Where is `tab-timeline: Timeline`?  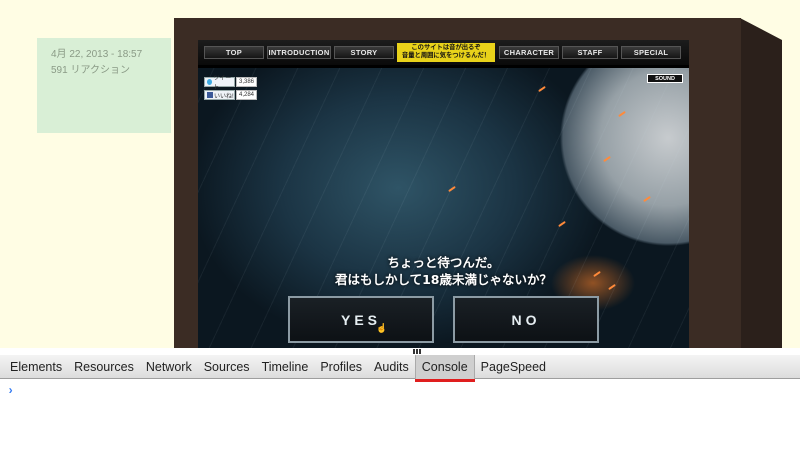
tab-timeline: Timeline is located at coordinates (285, 367).